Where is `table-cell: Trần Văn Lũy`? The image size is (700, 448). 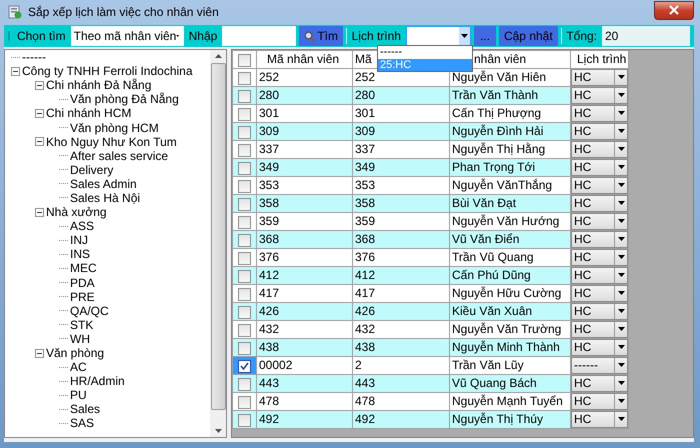 table-cell: Trần Văn Lũy is located at coordinates (510, 365).